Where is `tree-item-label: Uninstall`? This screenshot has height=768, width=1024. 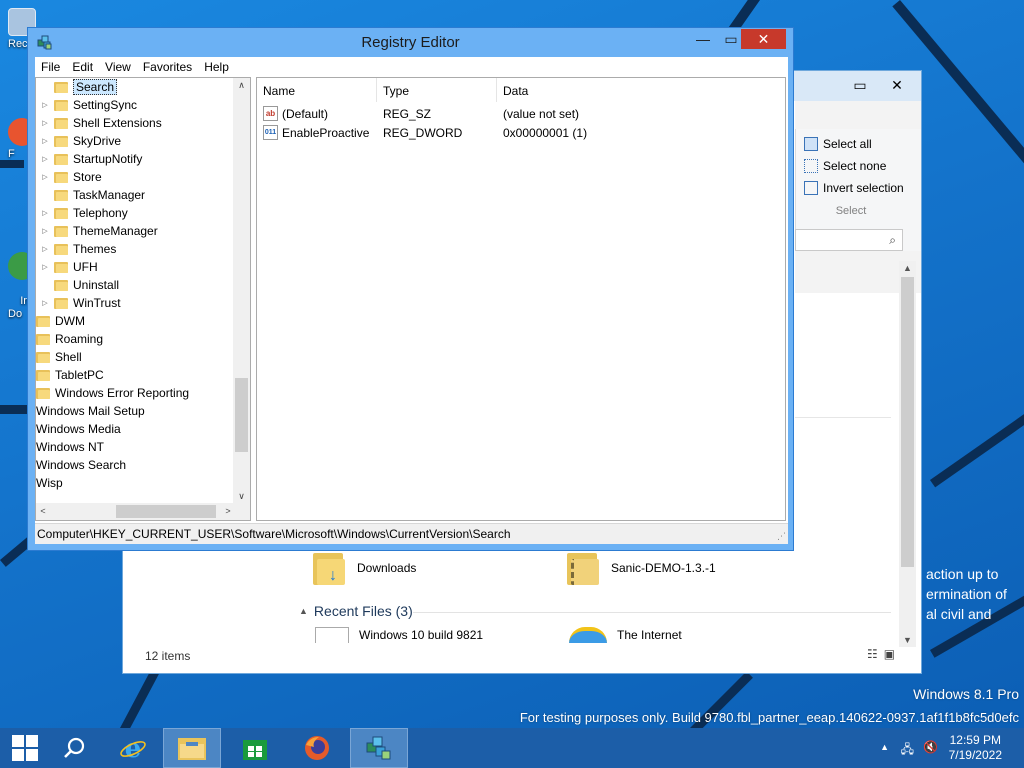
tree-item-label: Uninstall is located at coordinates (96, 285).